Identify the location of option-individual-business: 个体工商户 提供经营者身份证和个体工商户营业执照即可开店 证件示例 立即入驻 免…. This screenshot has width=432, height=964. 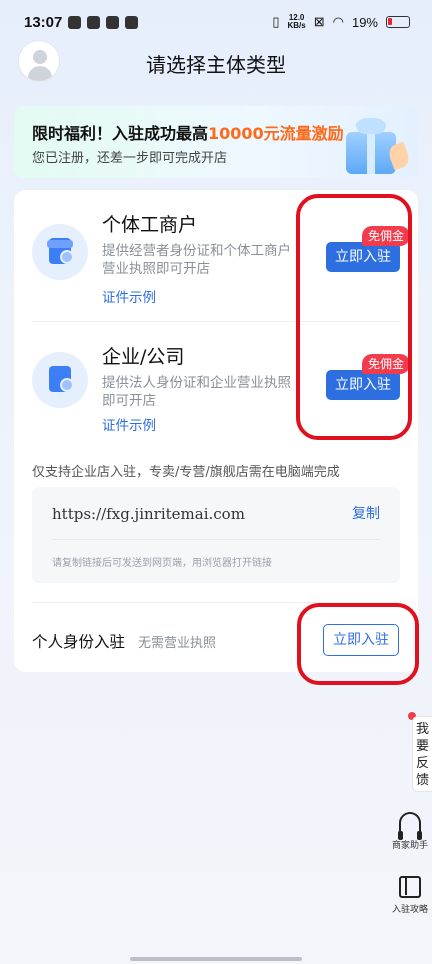
(216, 255).